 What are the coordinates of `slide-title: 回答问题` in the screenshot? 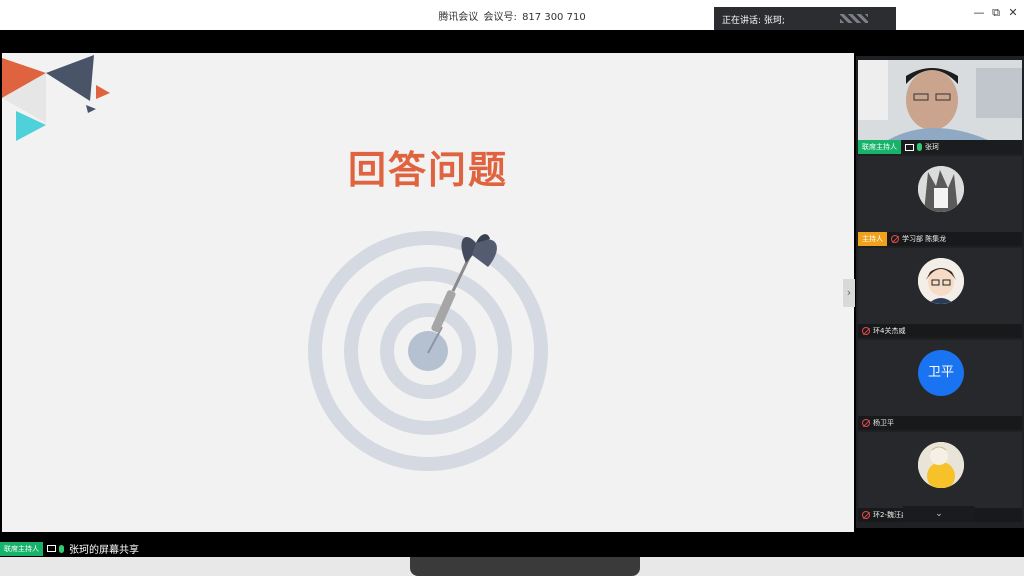 It's located at (427, 170).